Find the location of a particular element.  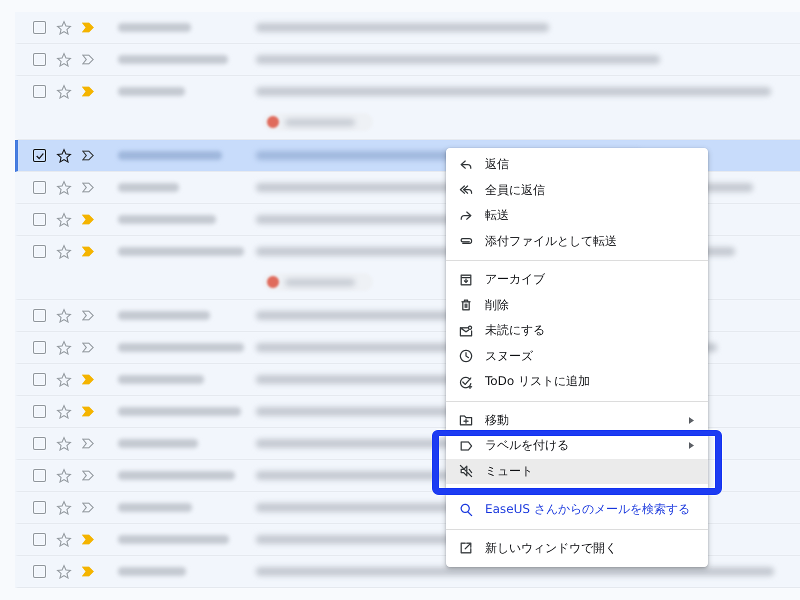

menu-item: ラベルを付ける is located at coordinates (577, 445).